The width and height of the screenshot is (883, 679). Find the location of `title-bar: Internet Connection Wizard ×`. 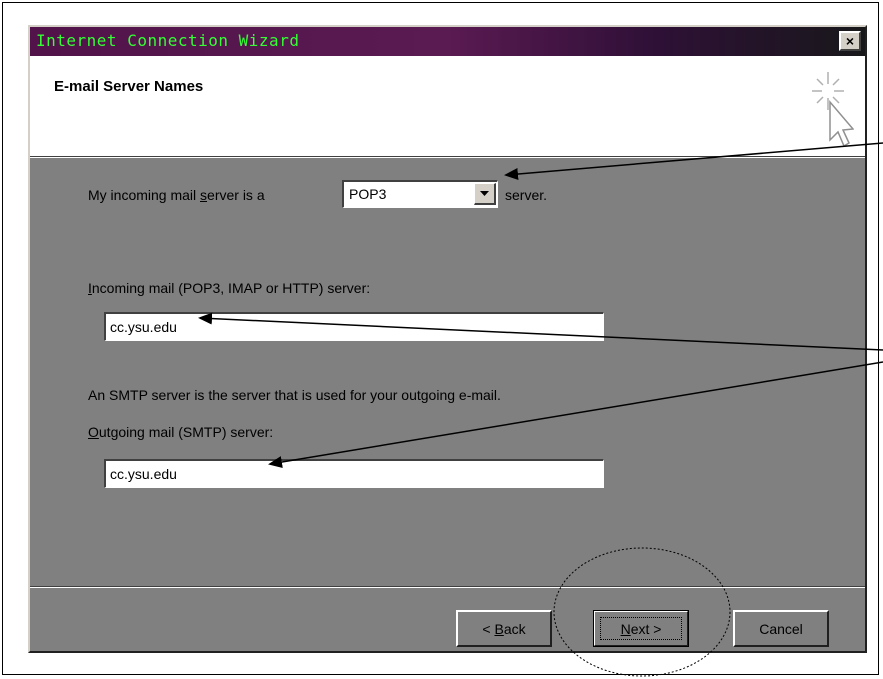

title-bar: Internet Connection Wizard × is located at coordinates (447, 41).